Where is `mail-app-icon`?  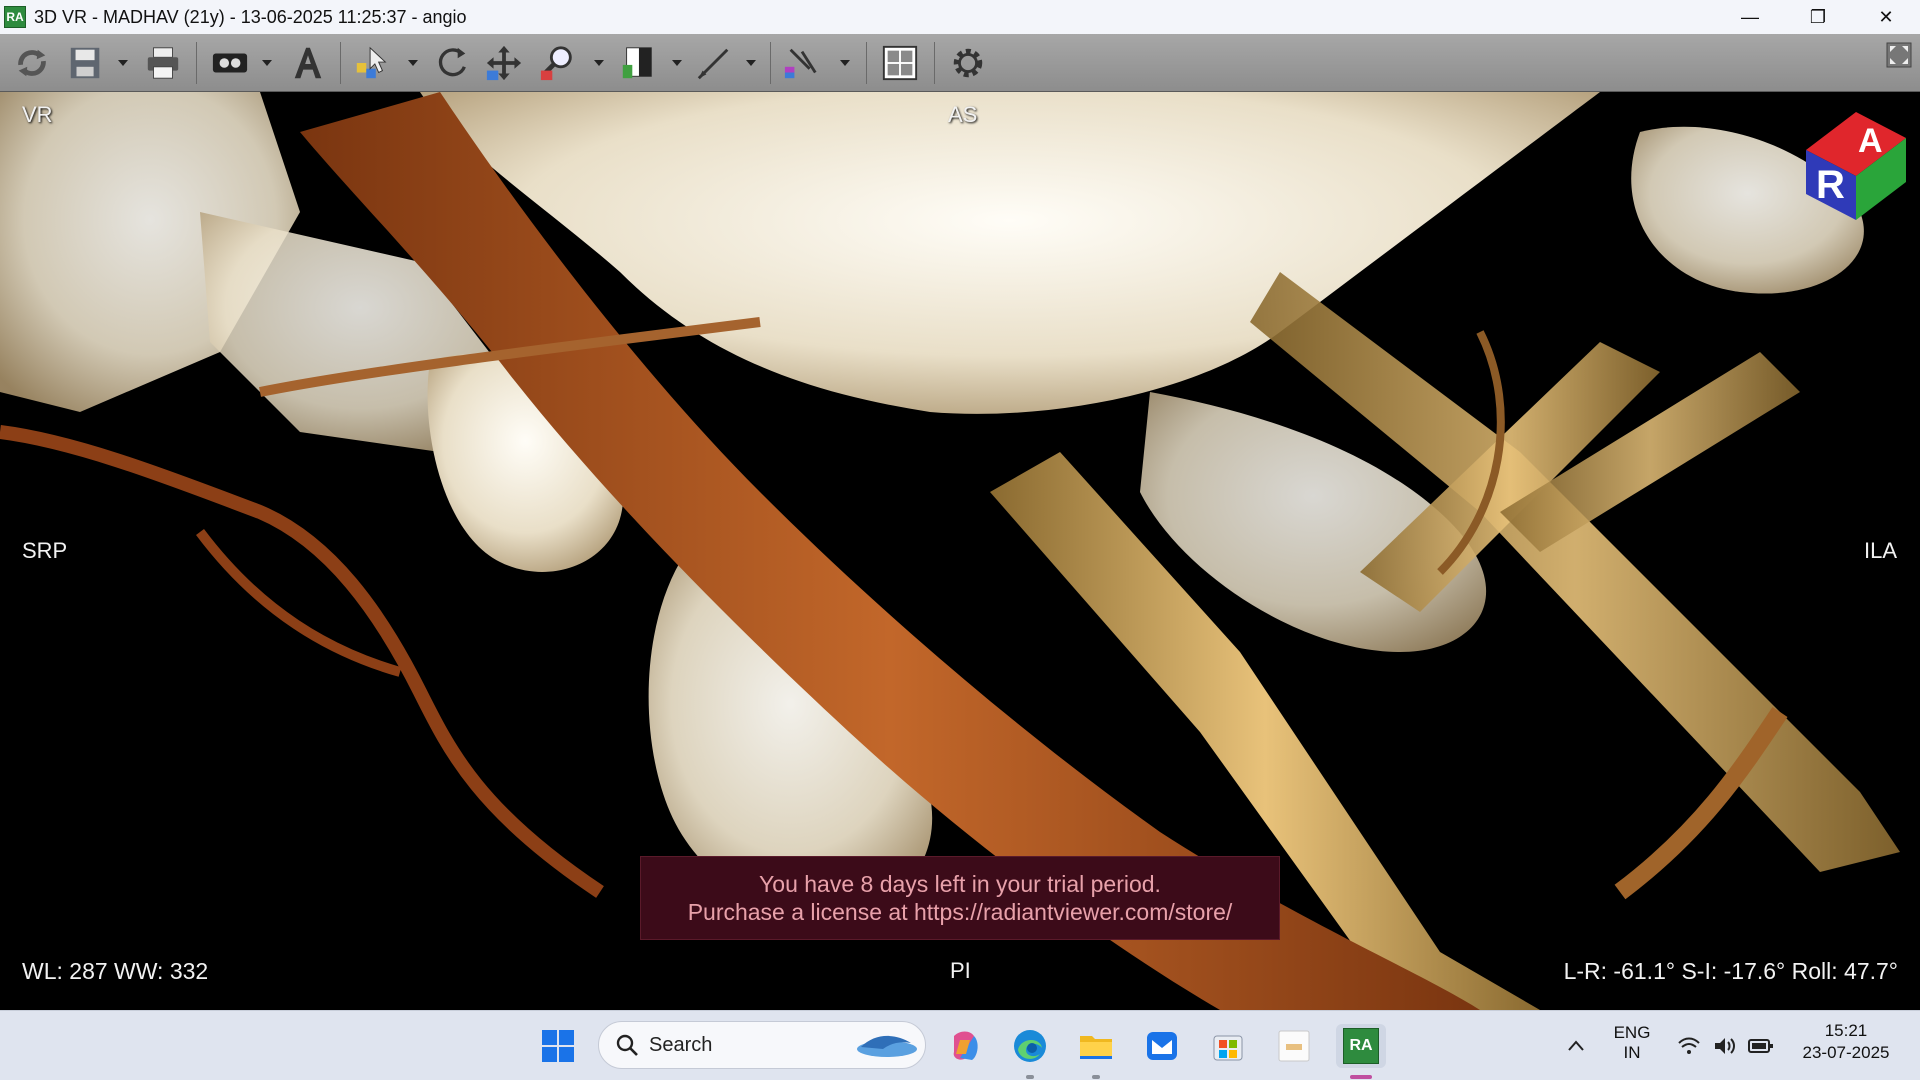 mail-app-icon is located at coordinates (1162, 1046).